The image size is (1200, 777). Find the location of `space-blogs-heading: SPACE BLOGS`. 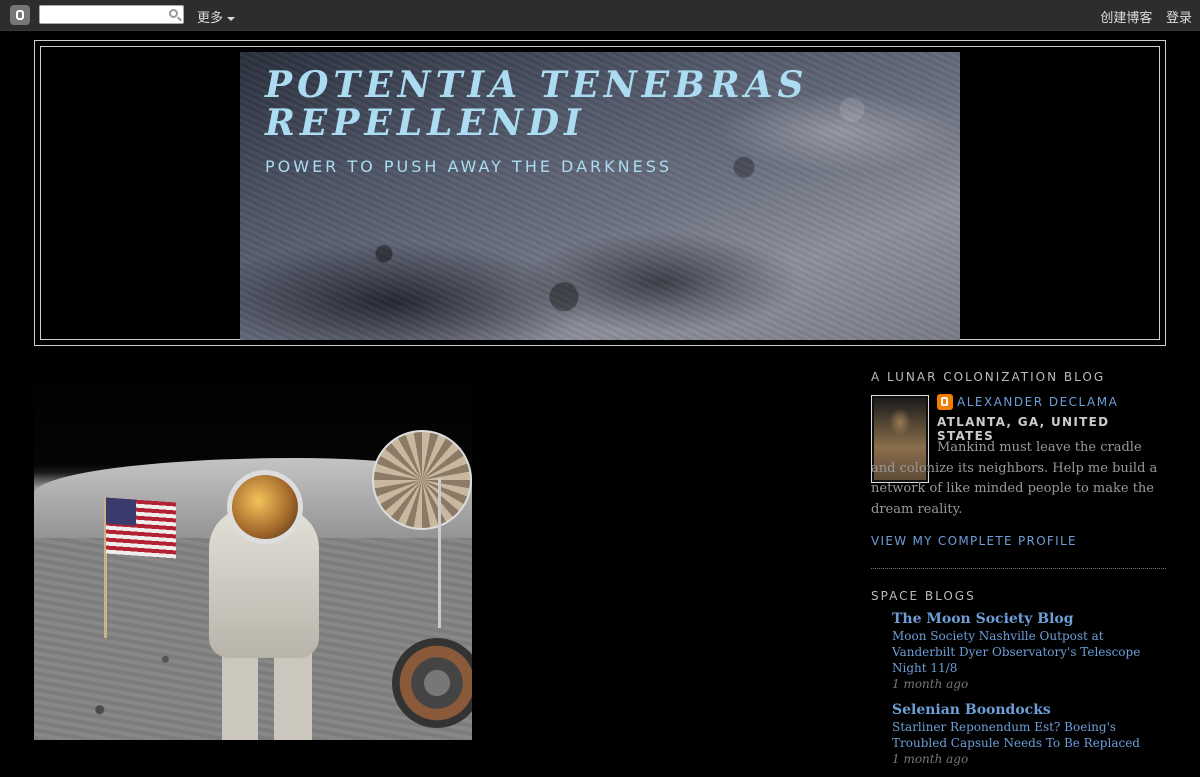

space-blogs-heading: SPACE BLOGS is located at coordinates (923, 596).